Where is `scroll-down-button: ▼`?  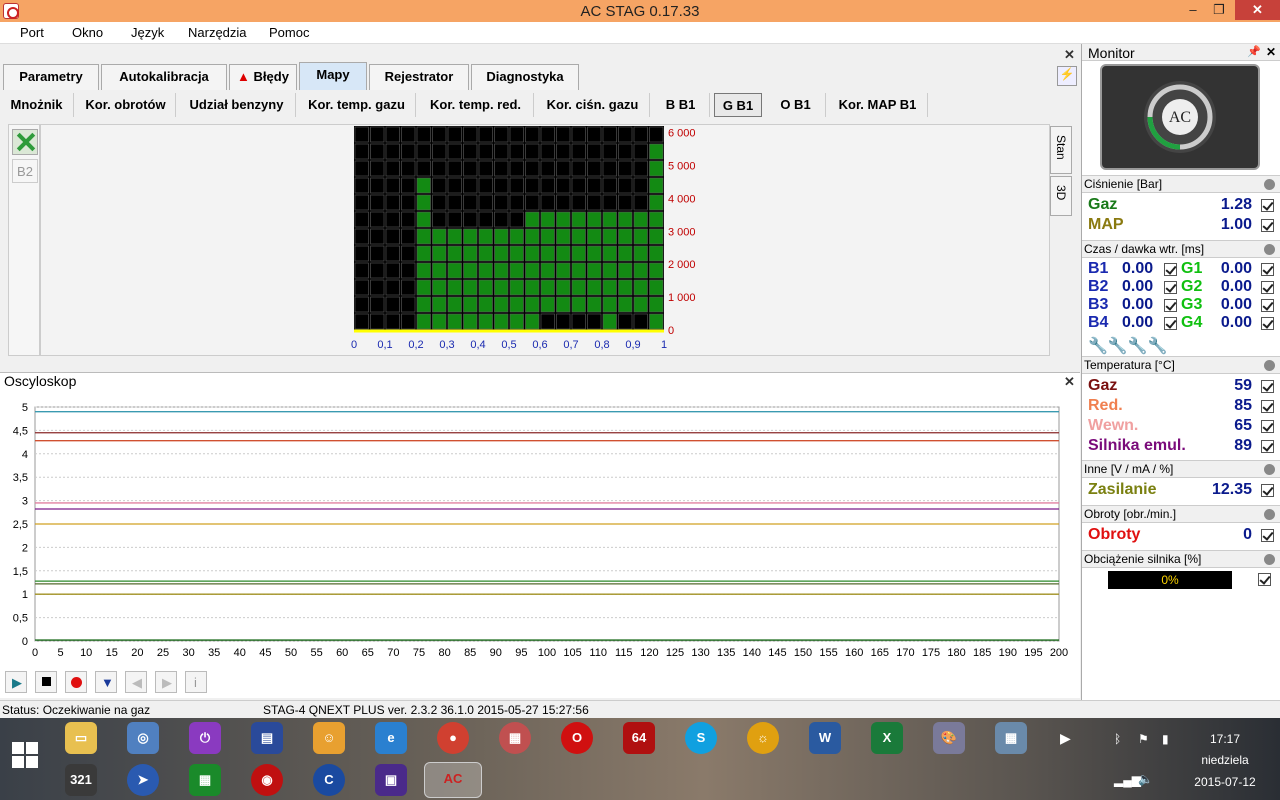 scroll-down-button: ▼ is located at coordinates (106, 682).